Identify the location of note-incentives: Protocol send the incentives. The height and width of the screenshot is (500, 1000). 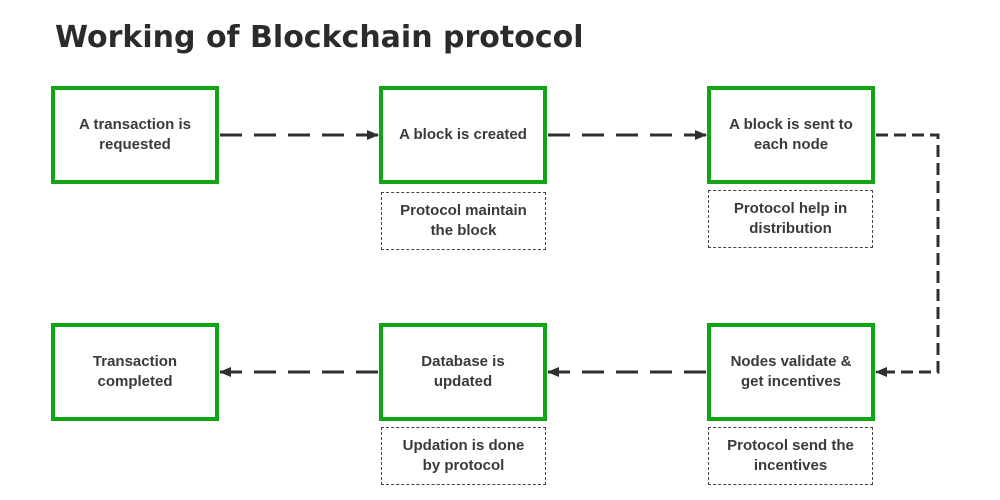
(790, 456).